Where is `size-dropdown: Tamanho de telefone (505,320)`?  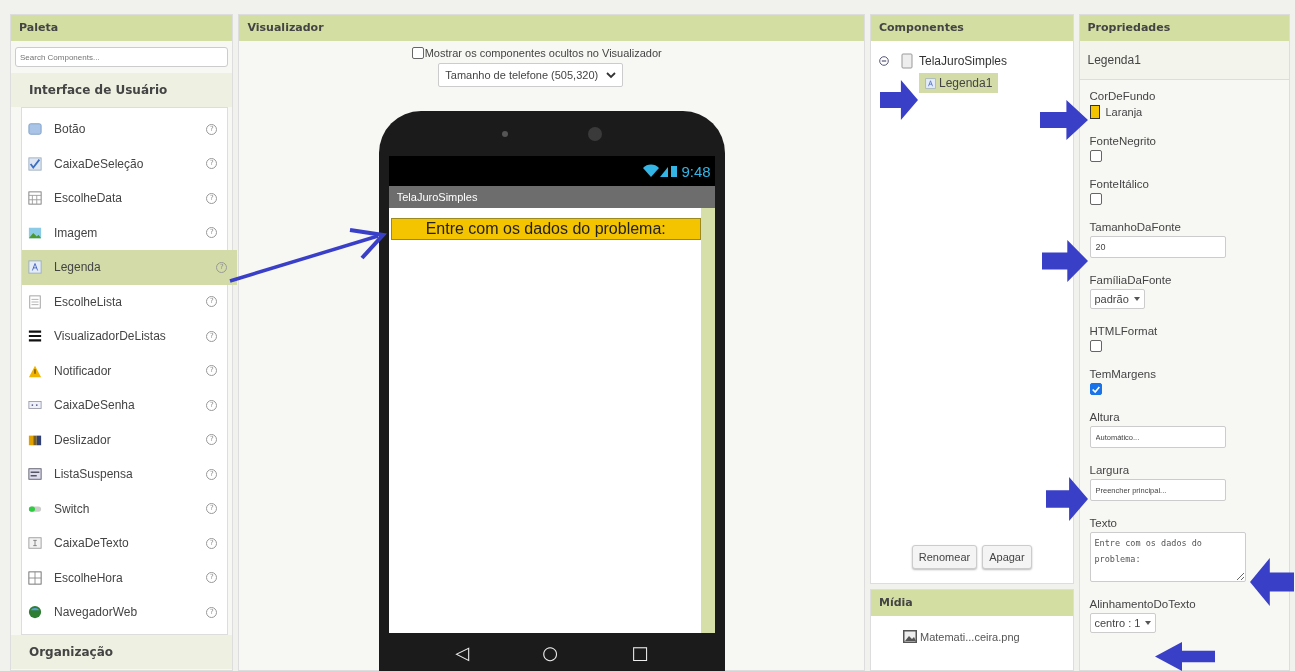
size-dropdown: Tamanho de telefone (505,320) is located at coordinates (531, 75).